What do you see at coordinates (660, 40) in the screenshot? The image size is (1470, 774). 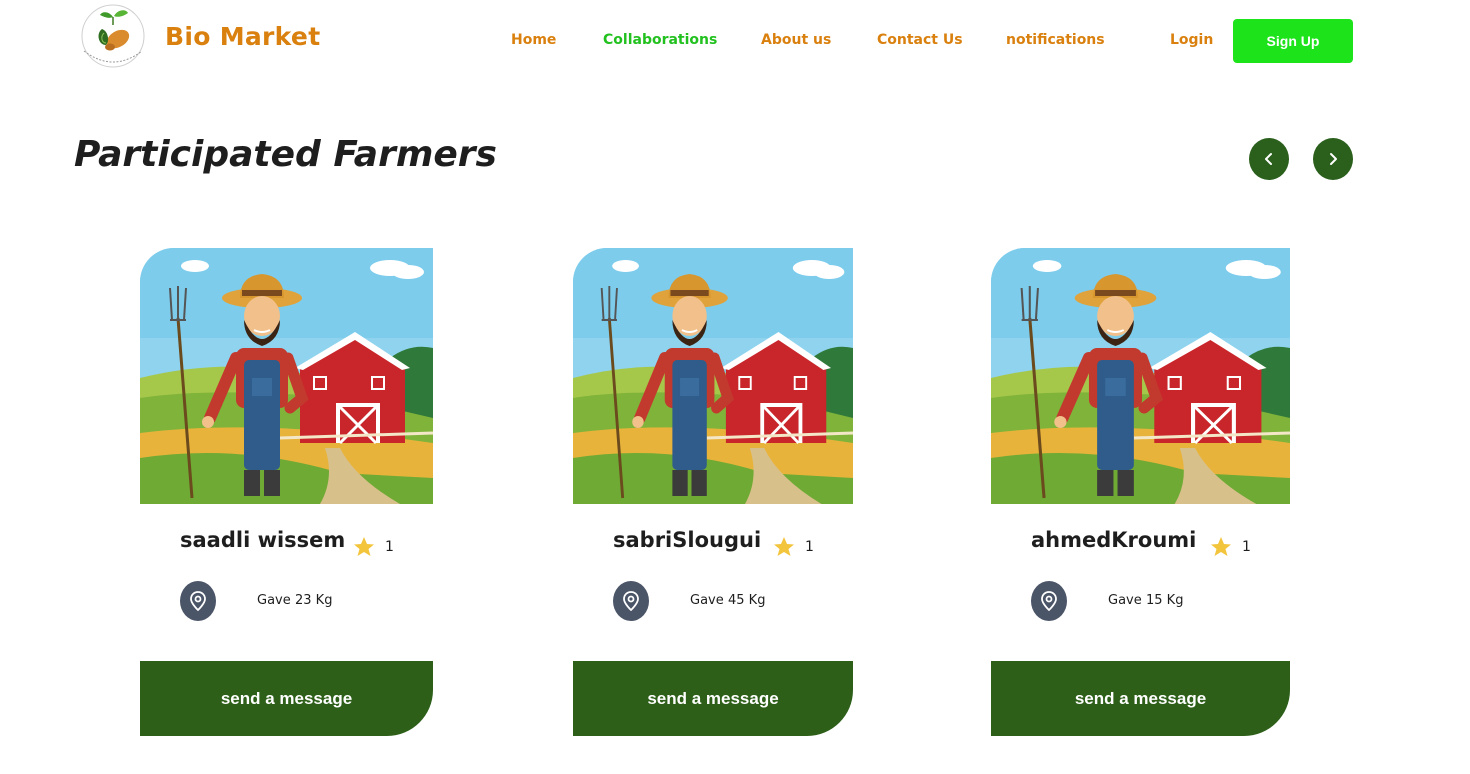 I see `nav-collaborations: Collaborations` at bounding box center [660, 40].